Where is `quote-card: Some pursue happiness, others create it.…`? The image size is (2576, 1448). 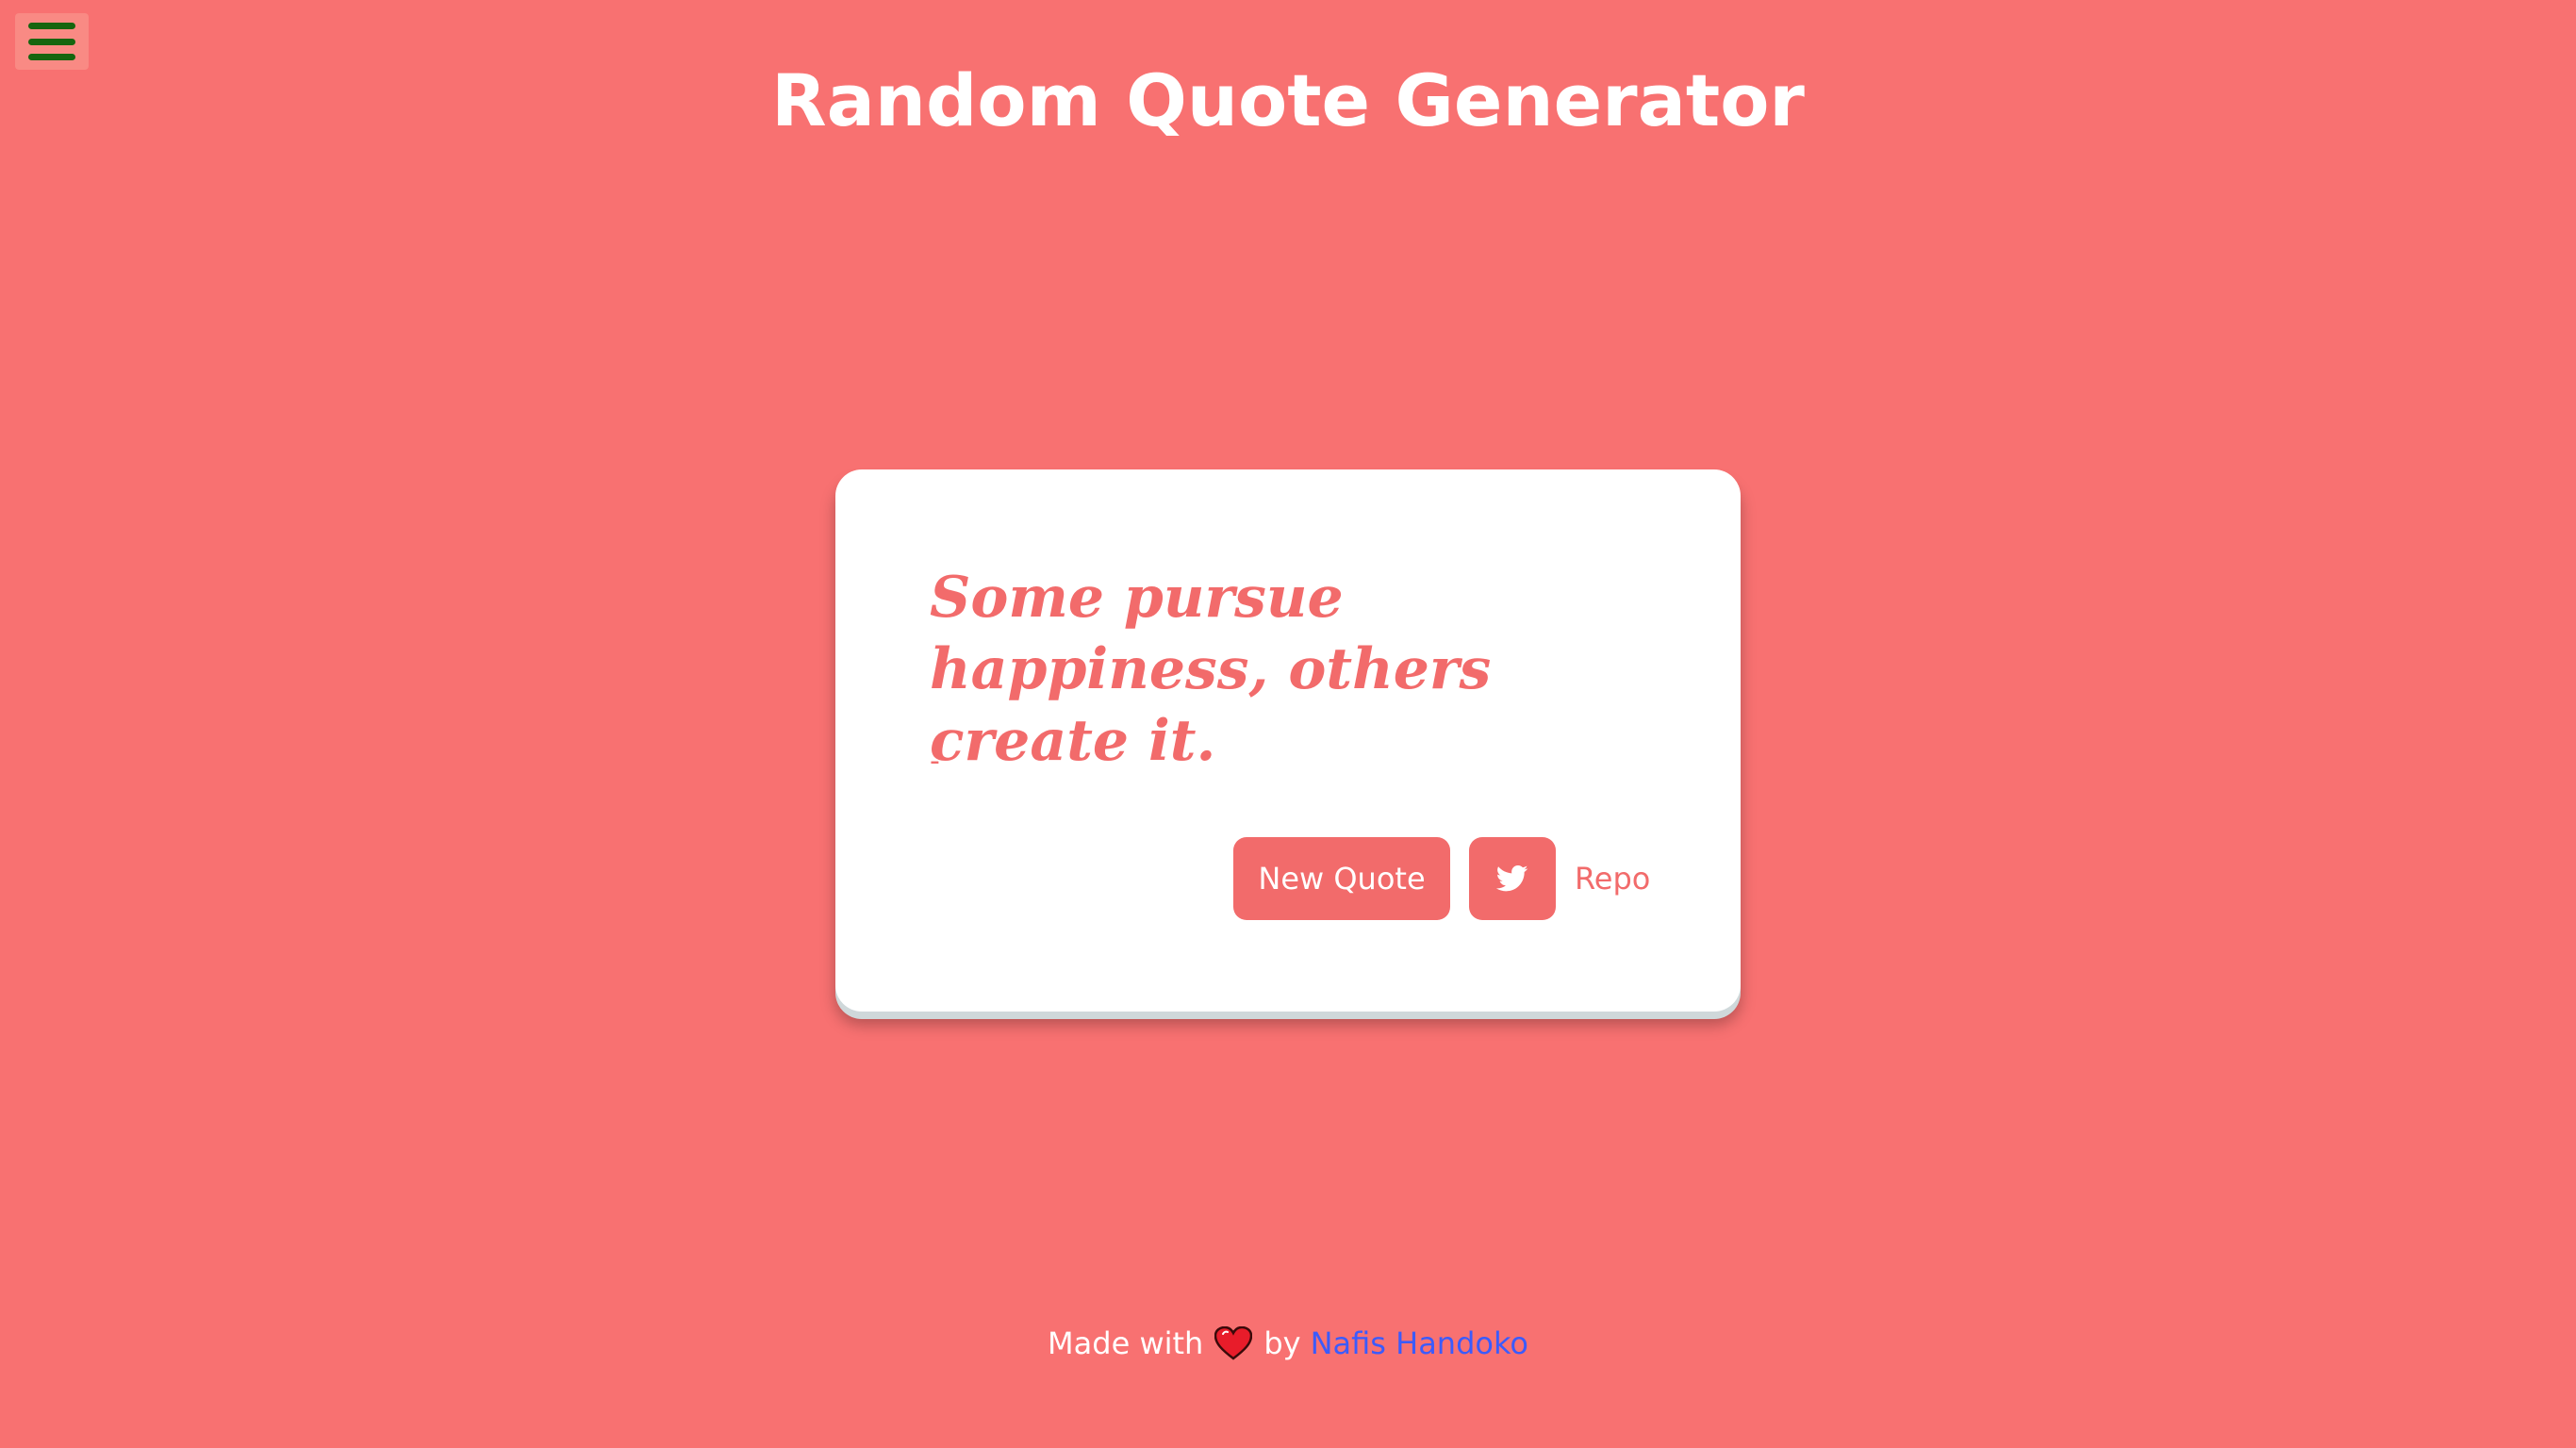
quote-card: Some pursue happiness, others create it.… is located at coordinates (1288, 740).